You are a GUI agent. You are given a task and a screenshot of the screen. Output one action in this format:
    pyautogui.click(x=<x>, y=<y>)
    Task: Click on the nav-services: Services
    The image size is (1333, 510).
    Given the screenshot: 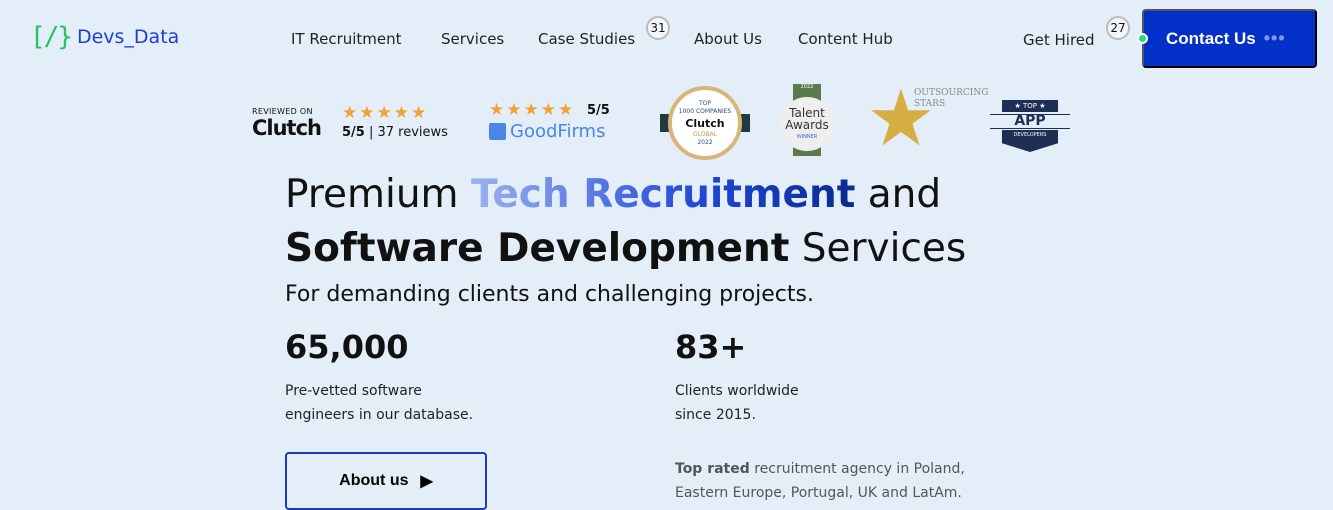 What is the action you would take?
    pyautogui.click(x=472, y=39)
    